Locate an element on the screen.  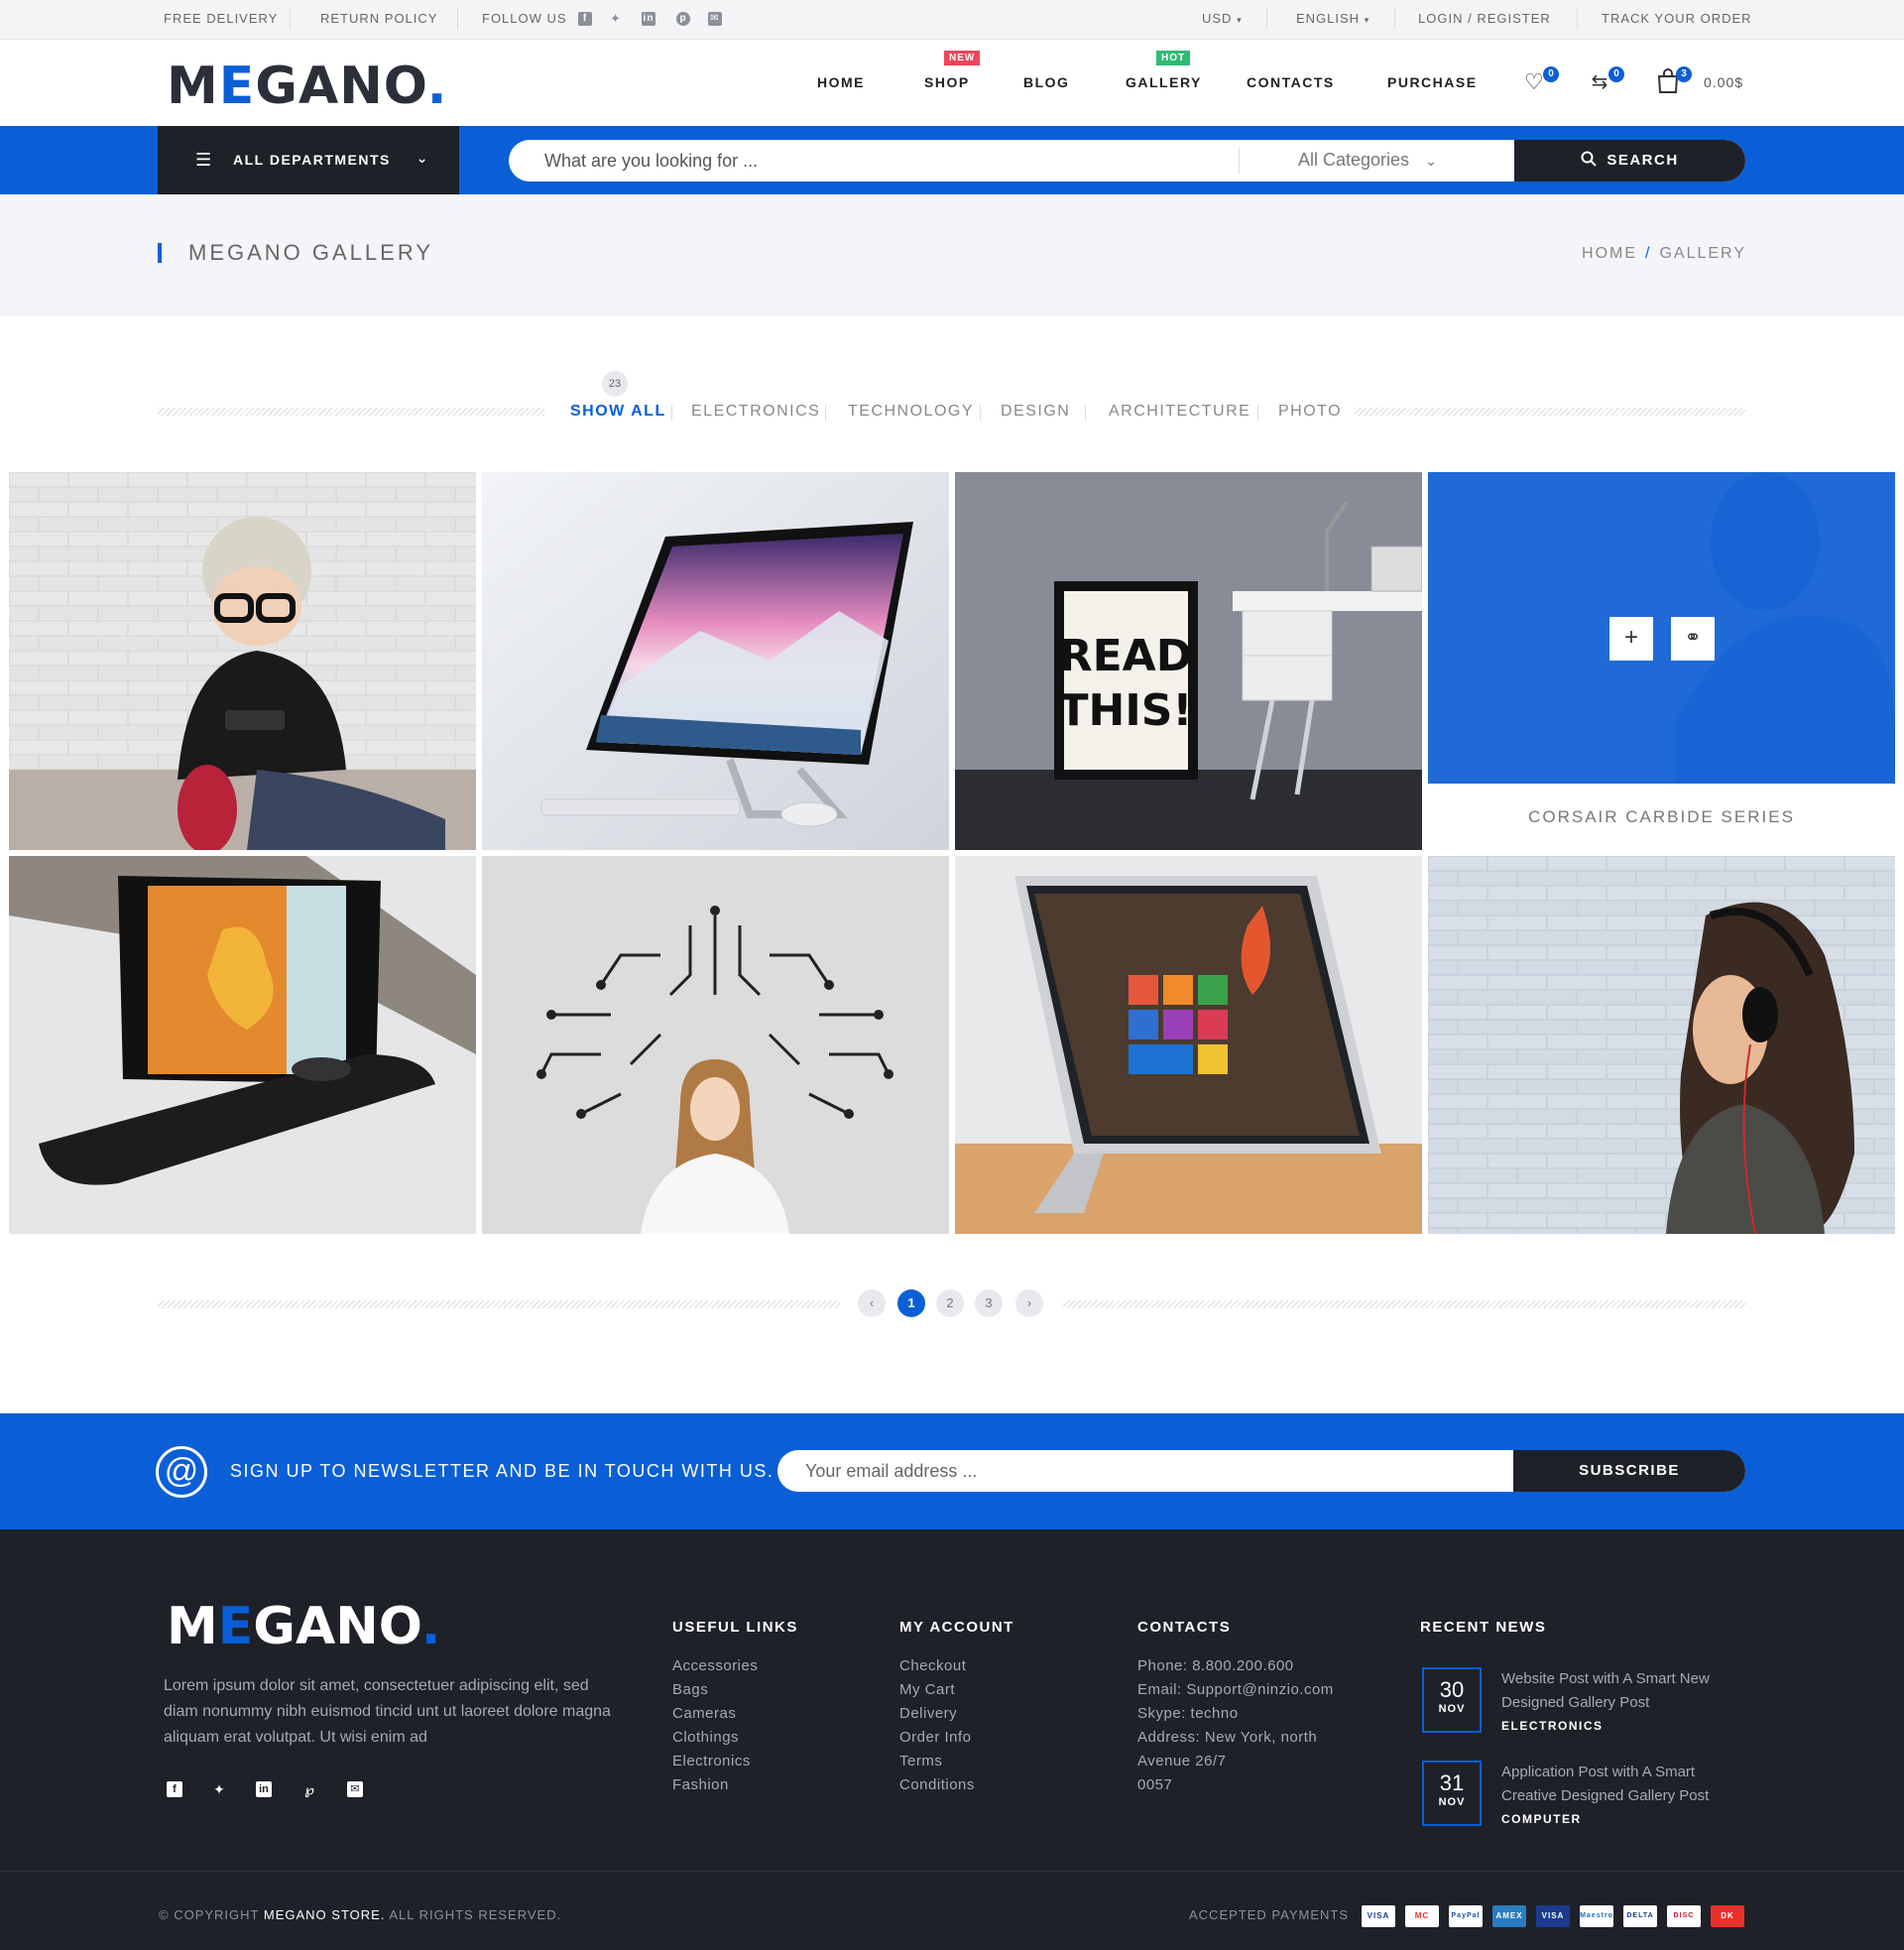
currency-selector: USD ▾ is located at coordinates (1222, 20).